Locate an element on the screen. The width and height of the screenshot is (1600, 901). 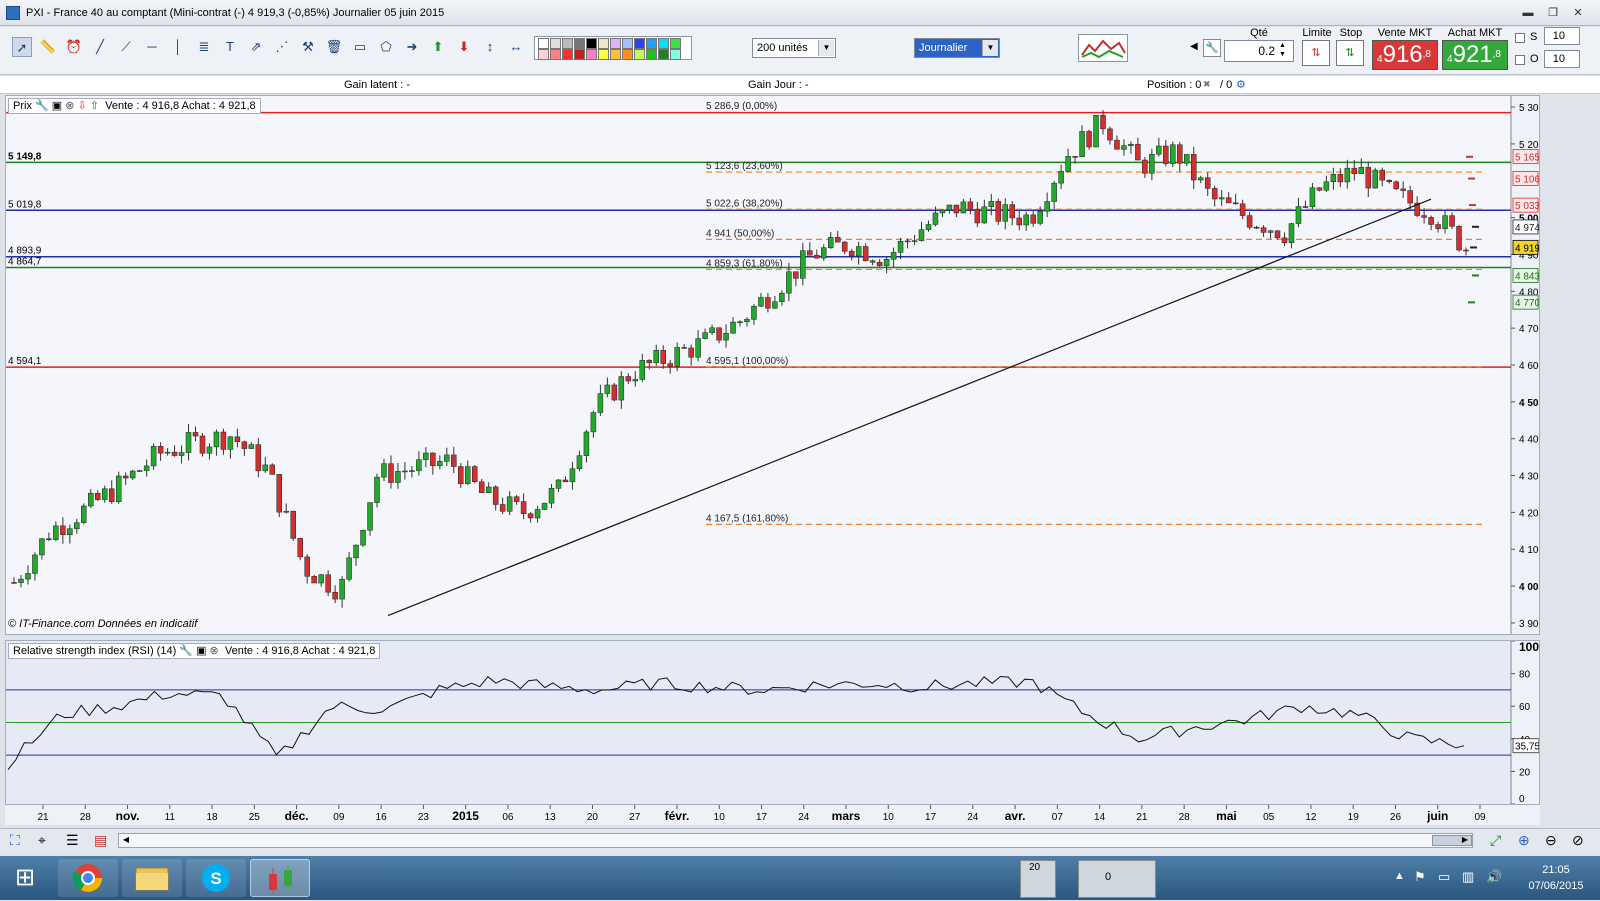
polygon-icon: ⬠ is located at coordinates (386, 47).